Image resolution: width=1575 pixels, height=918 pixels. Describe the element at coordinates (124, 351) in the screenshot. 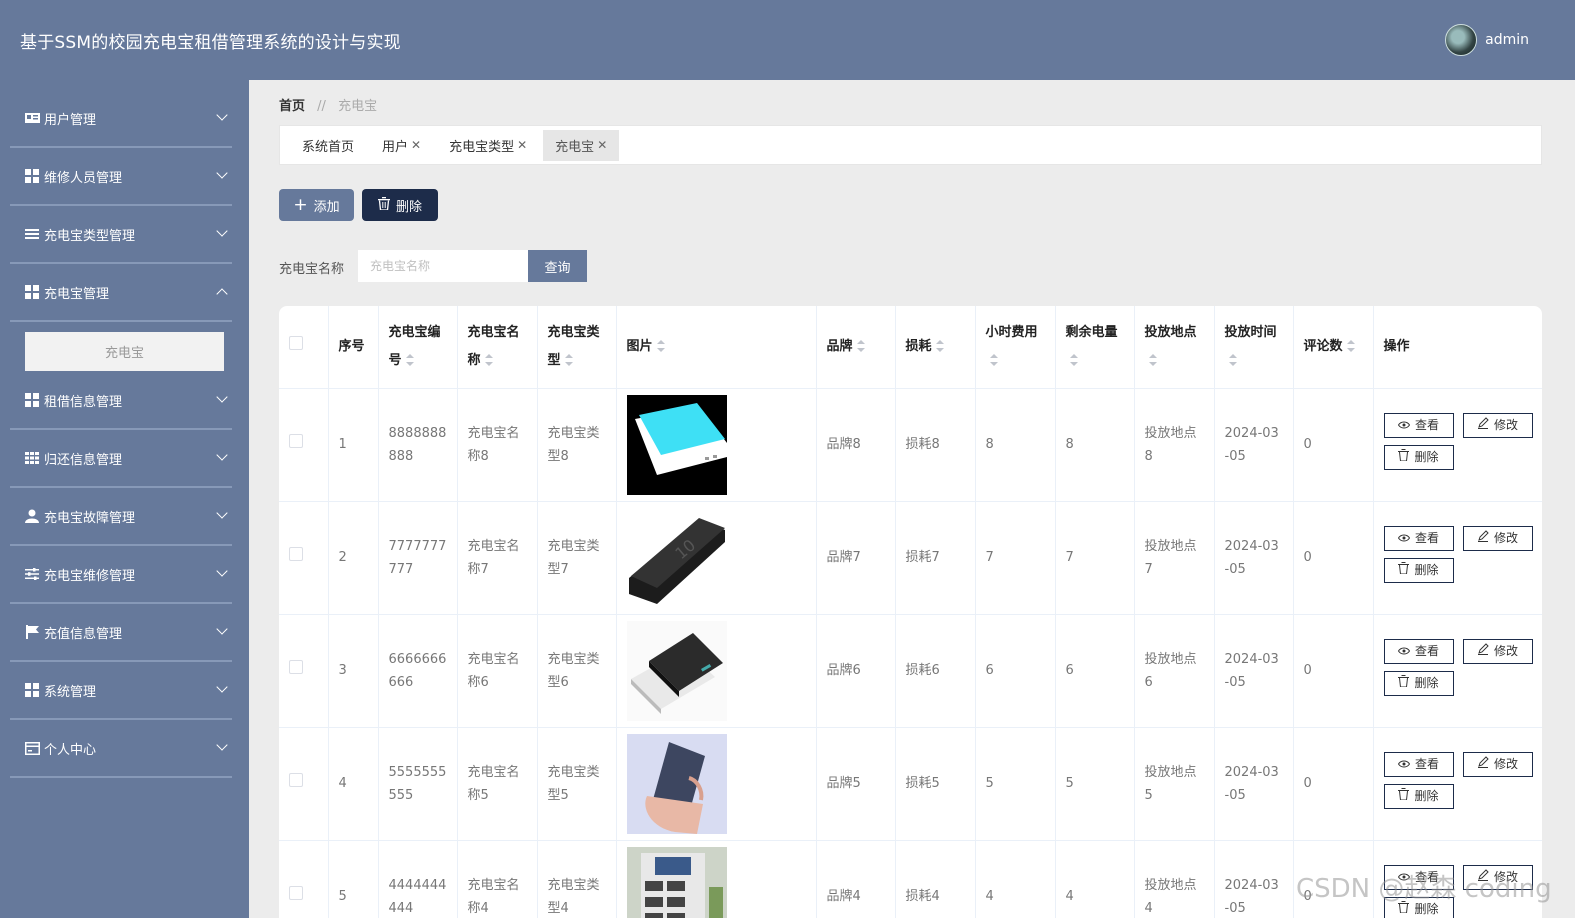

I see `sidebar-subitem-powerbank: 充电宝` at that location.